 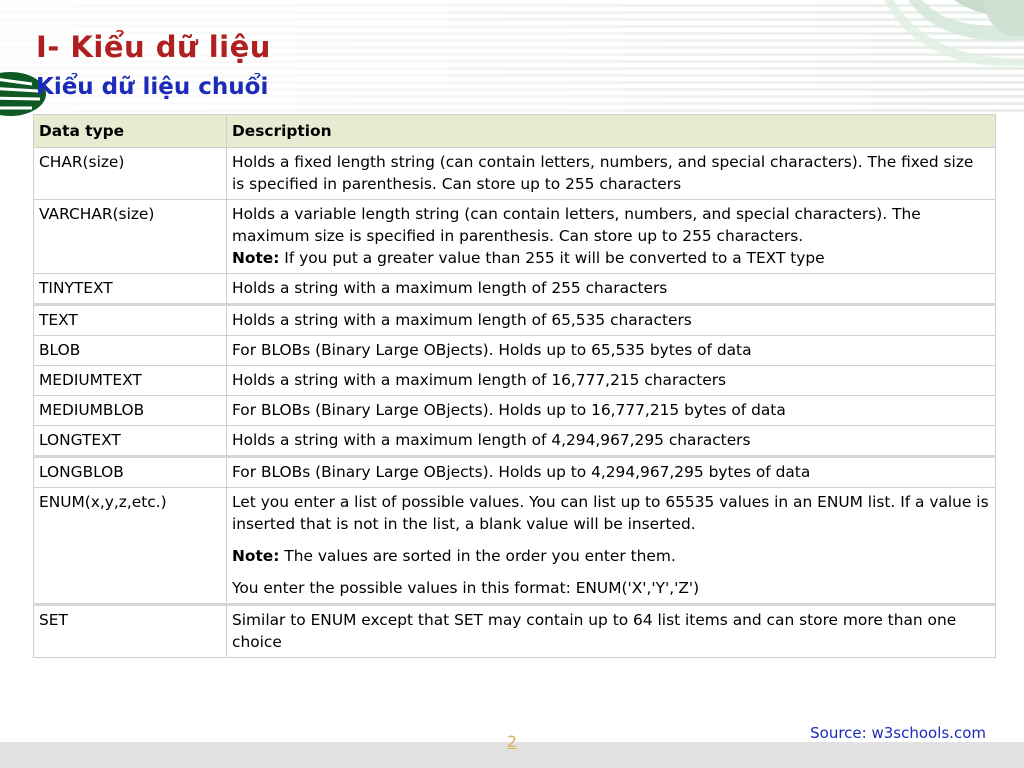 What do you see at coordinates (130, 350) in the screenshot?
I see `cell-data-type: BLOB` at bounding box center [130, 350].